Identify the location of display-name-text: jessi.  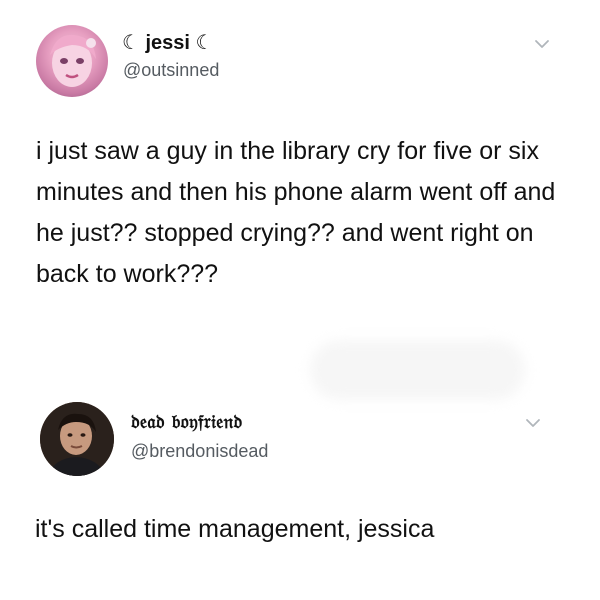
(167, 43).